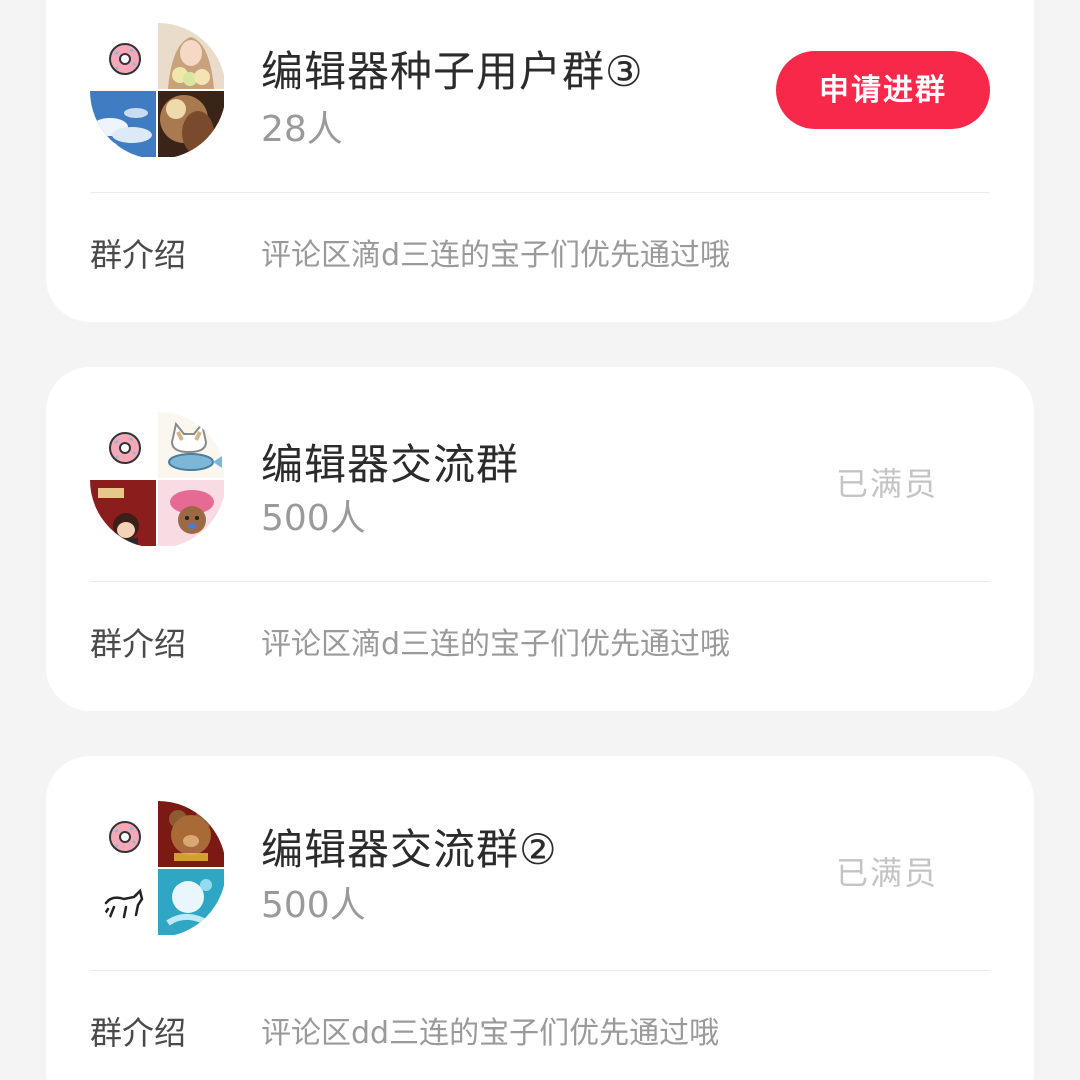  What do you see at coordinates (490, 1033) in the screenshot?
I see `intro-text: 评论区dd三连的宝子们优先通过哦` at bounding box center [490, 1033].